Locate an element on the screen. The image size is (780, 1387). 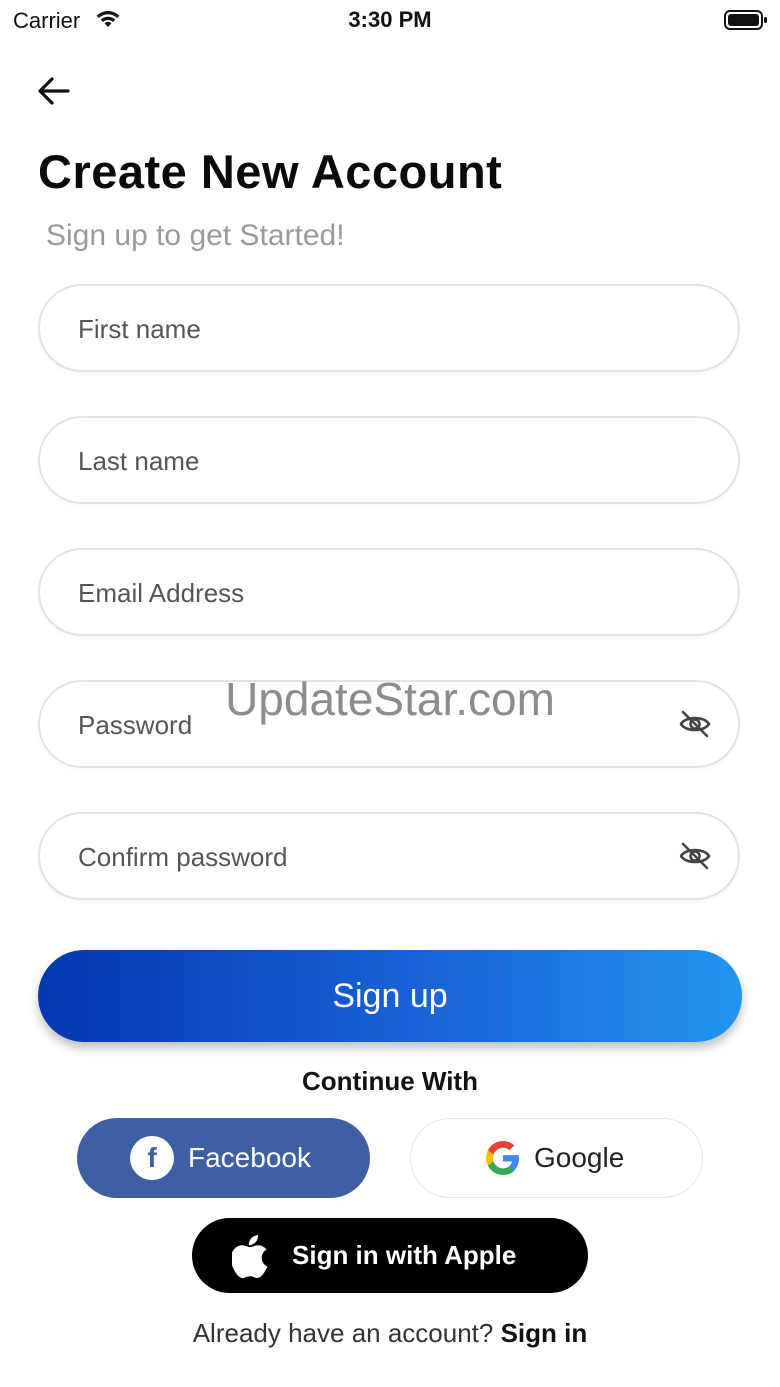
signin-prompt: Already have an account? Sign in is located at coordinates (390, 1333).